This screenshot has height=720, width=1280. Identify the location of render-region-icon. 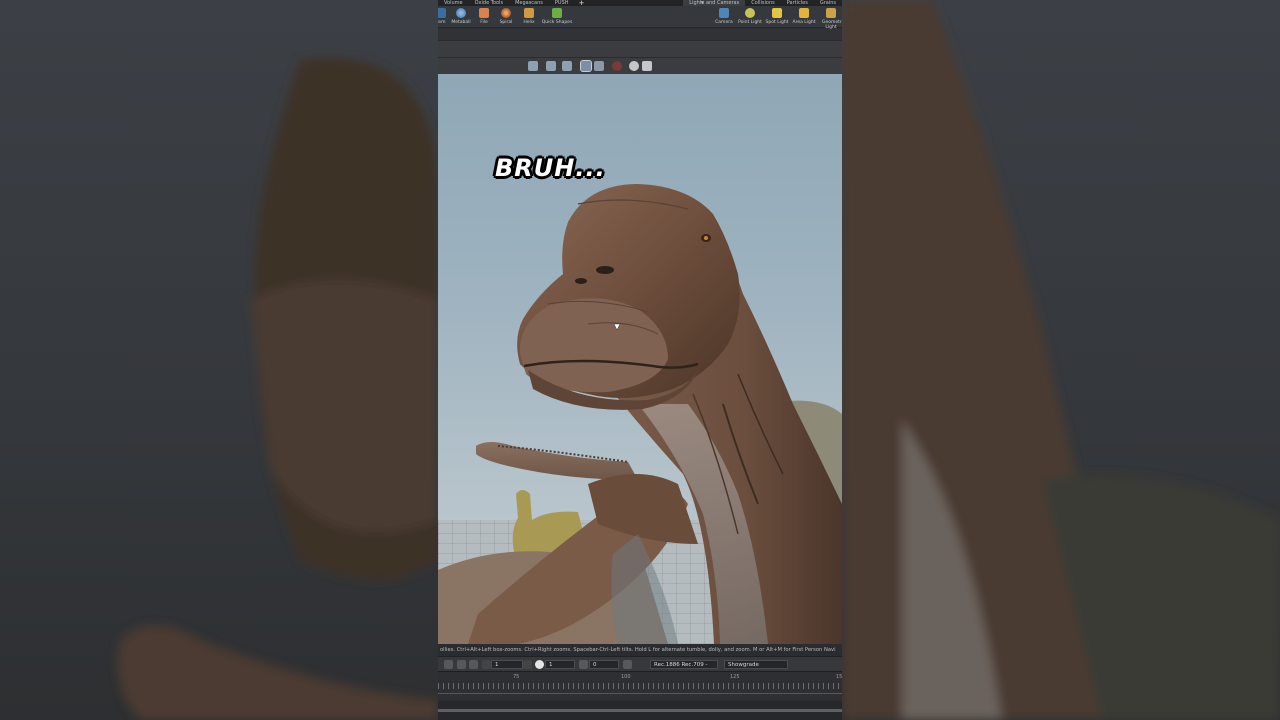
(599, 66).